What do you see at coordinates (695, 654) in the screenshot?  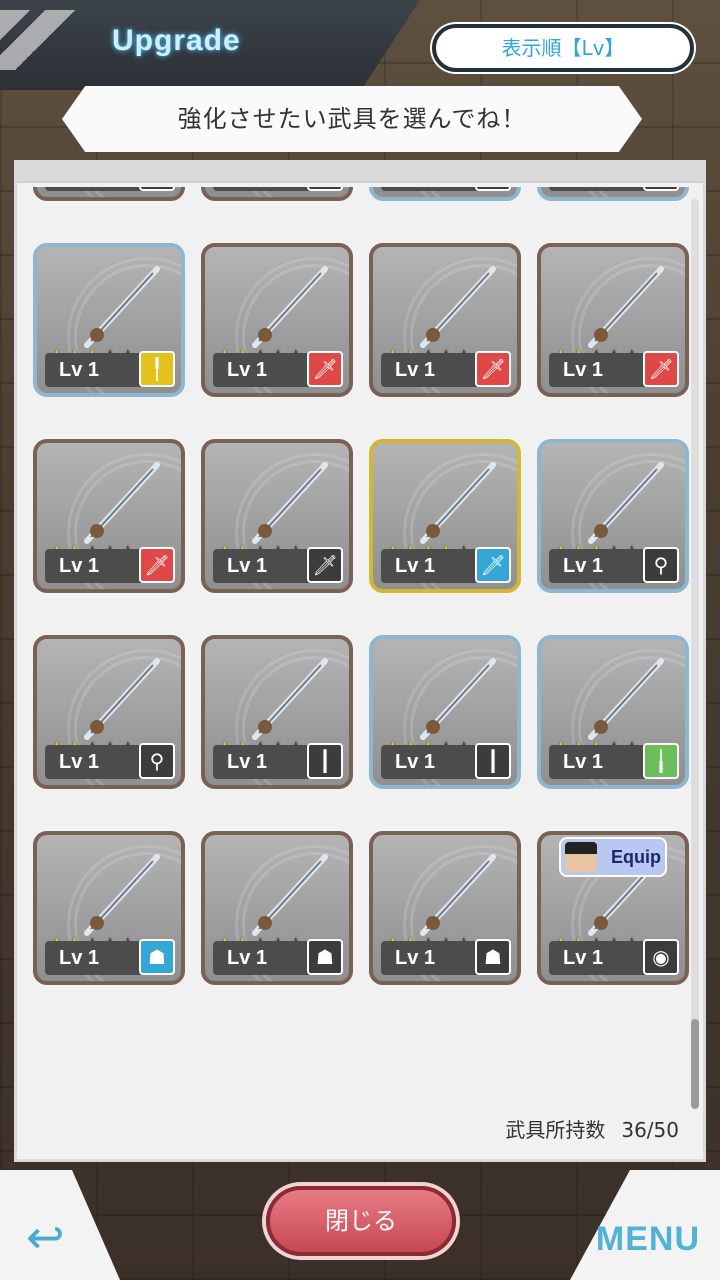 I see `scrollbar` at bounding box center [695, 654].